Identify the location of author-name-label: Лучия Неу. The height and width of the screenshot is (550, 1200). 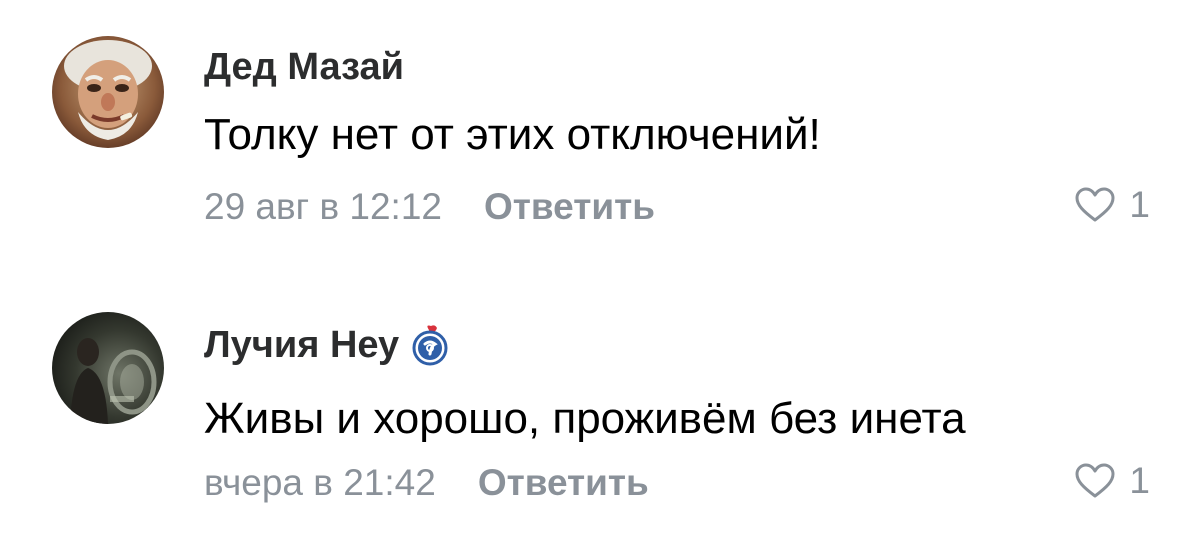
(302, 345).